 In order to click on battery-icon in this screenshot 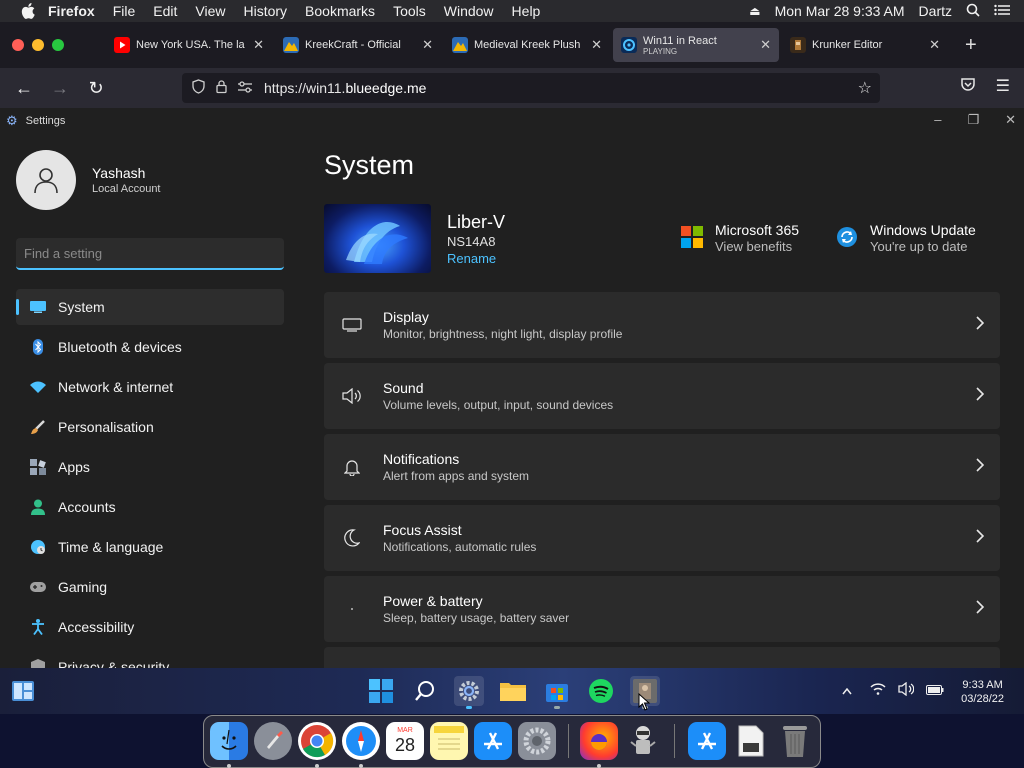, I will do `click(935, 691)`.